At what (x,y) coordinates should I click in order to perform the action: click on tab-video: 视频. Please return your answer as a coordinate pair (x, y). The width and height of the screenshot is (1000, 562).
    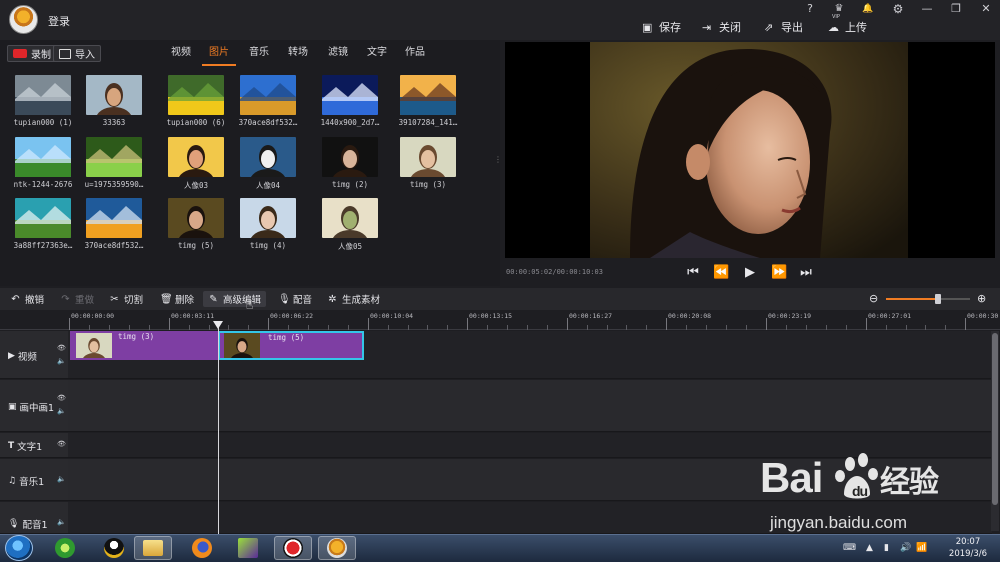
    Looking at the image, I should click on (181, 56).